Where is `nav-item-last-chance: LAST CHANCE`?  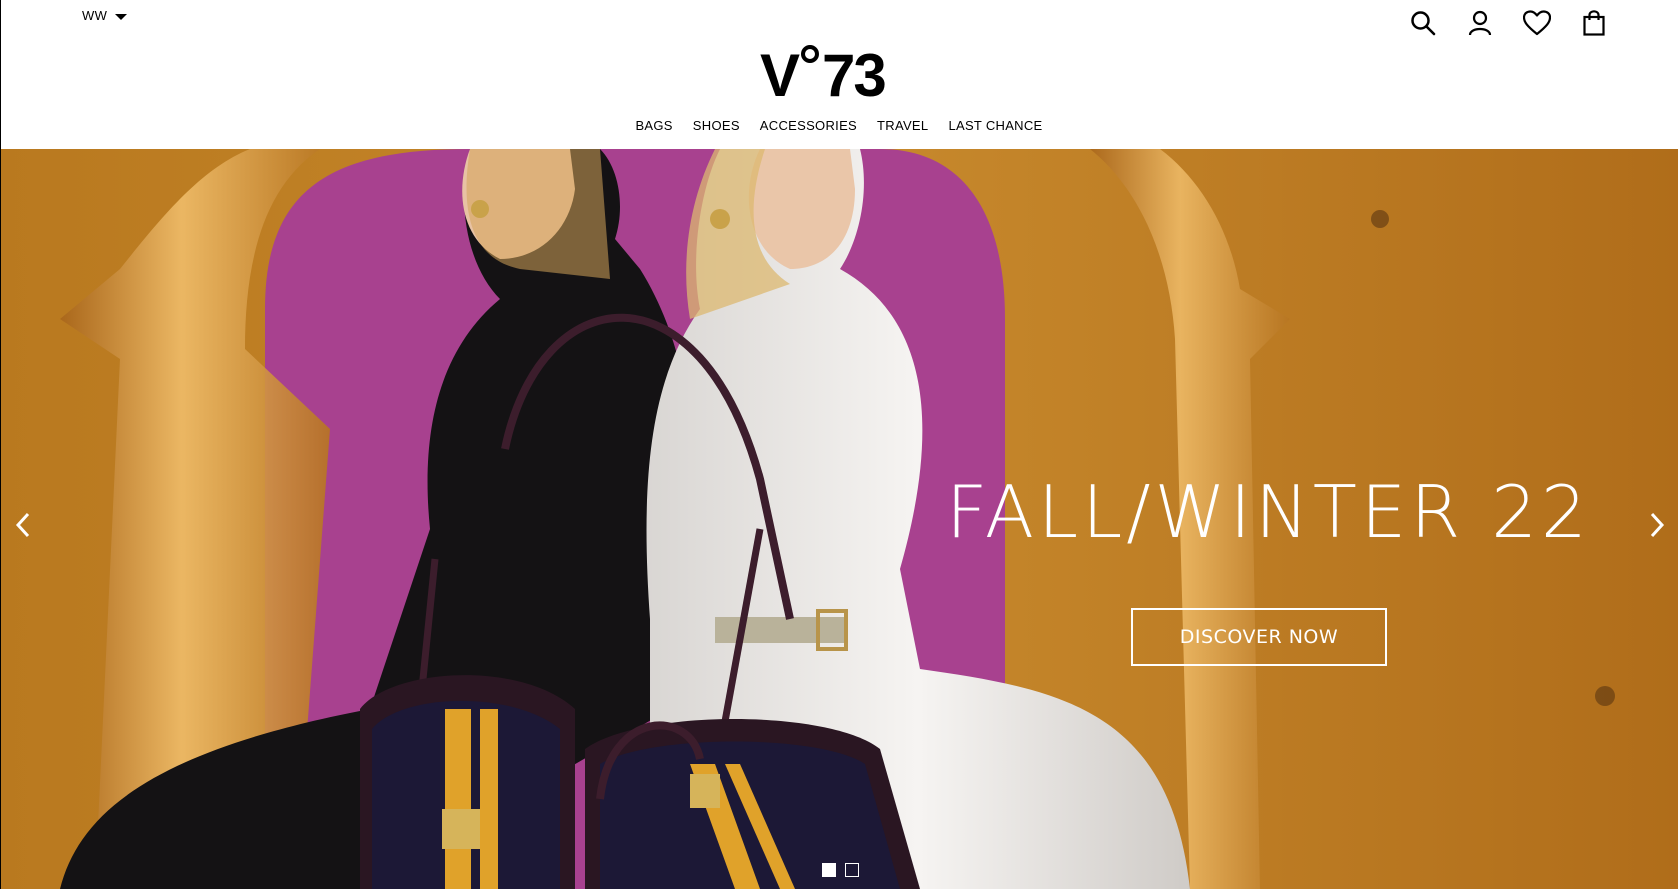
nav-item-last-chance: LAST CHANCE is located at coordinates (995, 125).